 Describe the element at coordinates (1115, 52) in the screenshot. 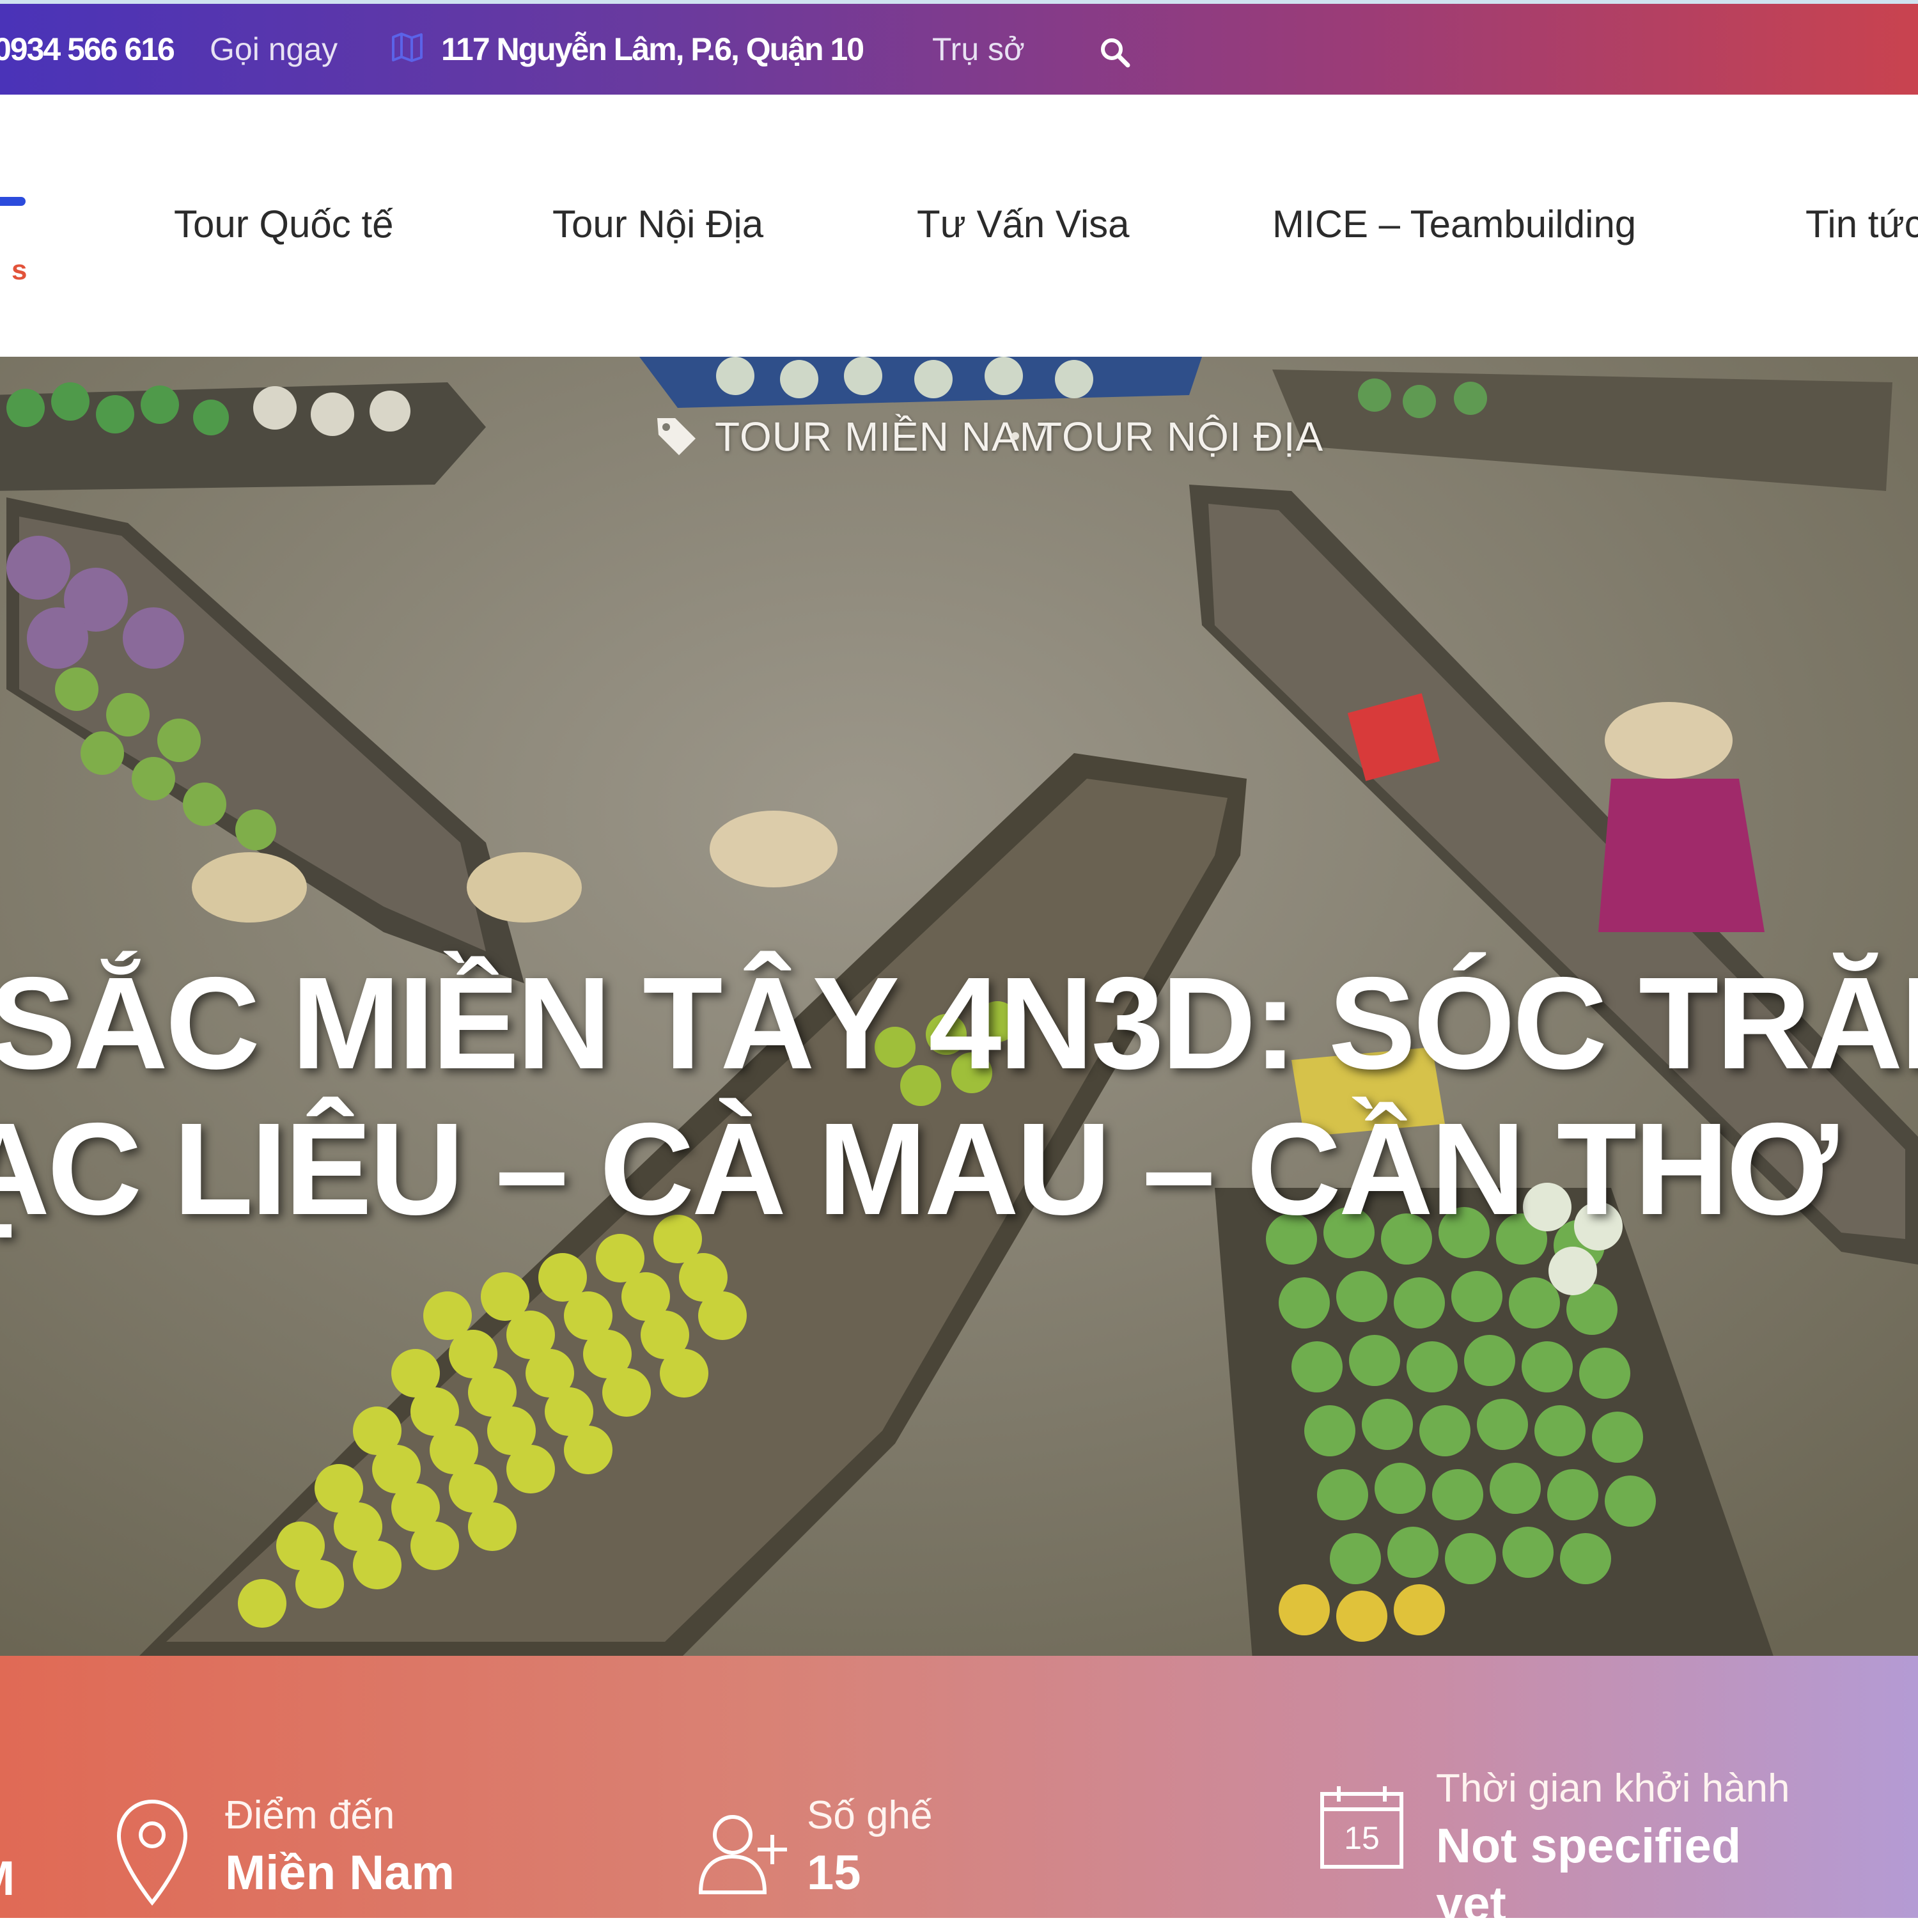

I see `search-icon` at that location.